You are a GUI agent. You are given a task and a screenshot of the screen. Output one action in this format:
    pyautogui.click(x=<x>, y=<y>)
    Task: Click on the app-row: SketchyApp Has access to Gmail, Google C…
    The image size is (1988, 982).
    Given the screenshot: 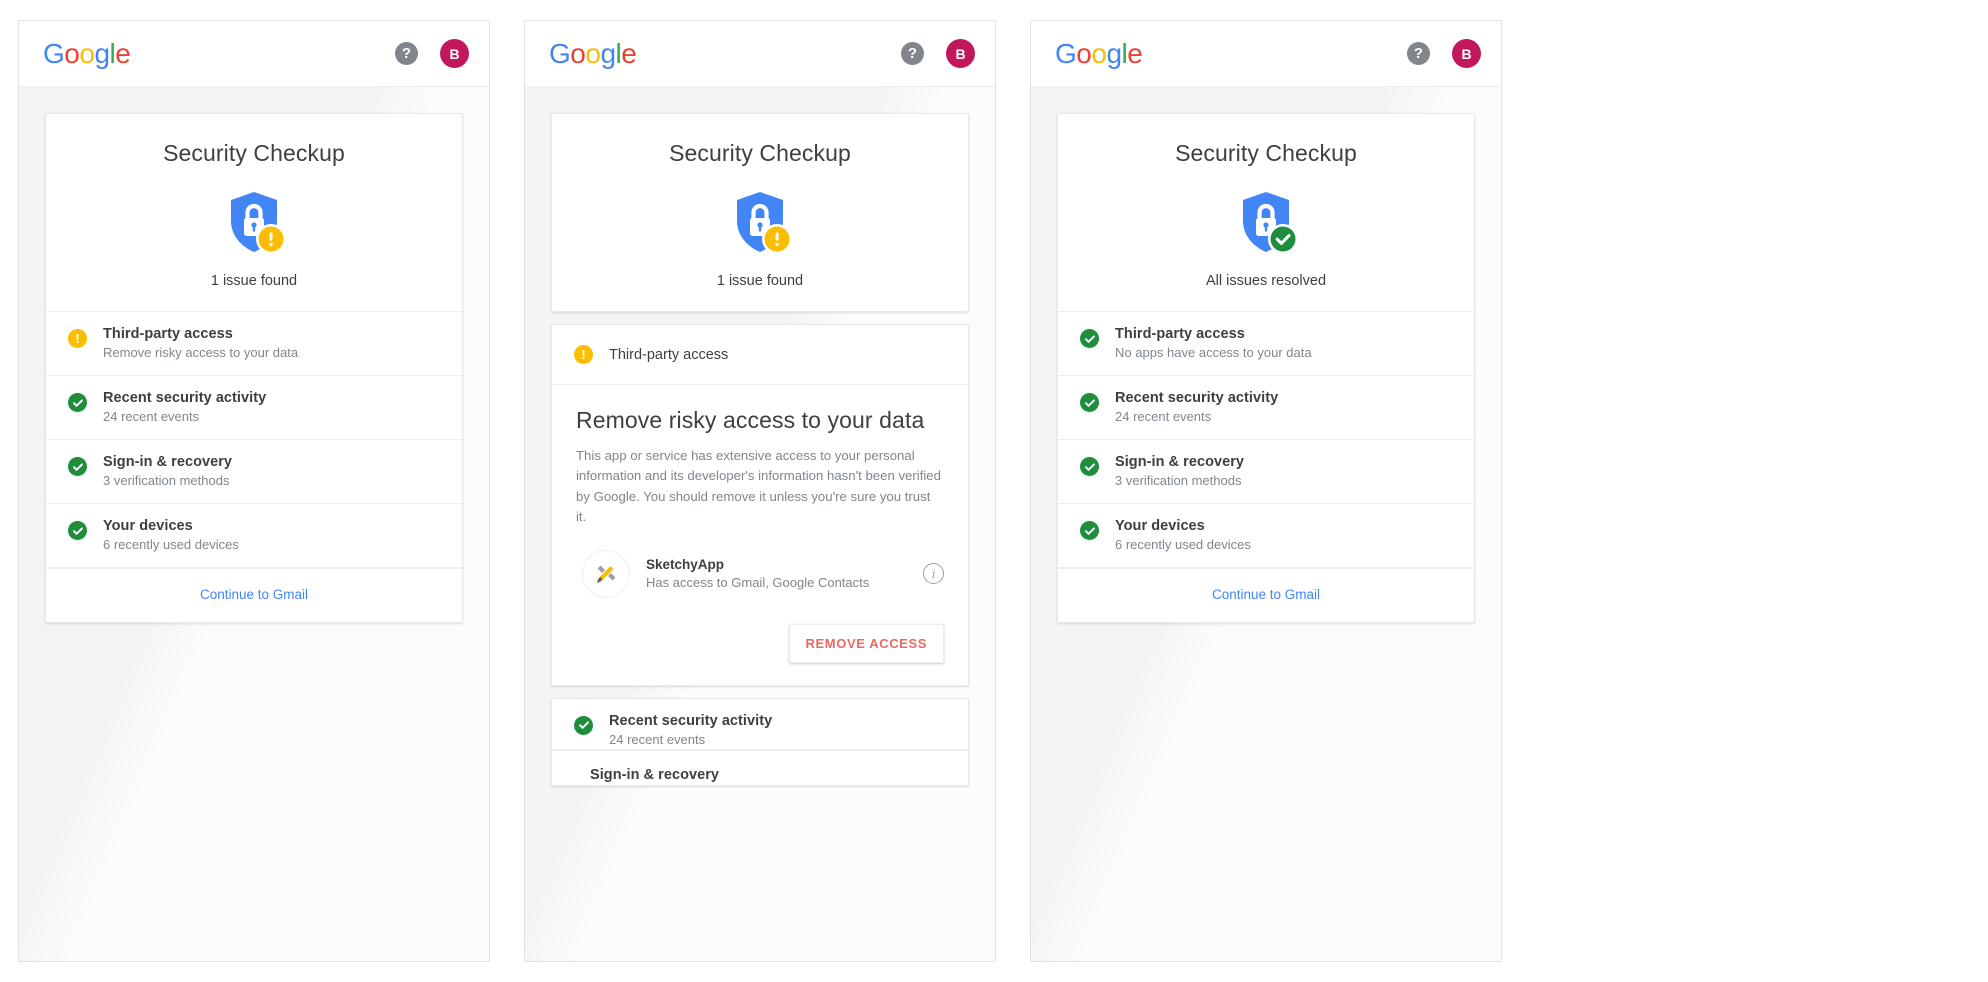 What is the action you would take?
    pyautogui.click(x=760, y=573)
    